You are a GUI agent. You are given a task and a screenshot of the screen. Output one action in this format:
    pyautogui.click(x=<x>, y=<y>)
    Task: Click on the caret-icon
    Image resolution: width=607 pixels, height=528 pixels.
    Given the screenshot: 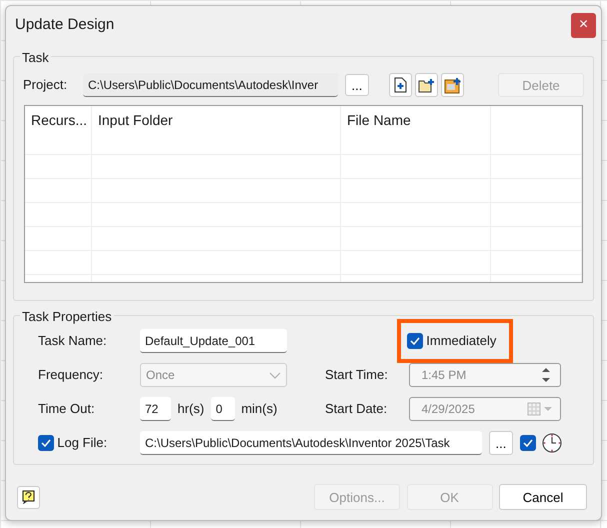 What is the action you would take?
    pyautogui.click(x=275, y=375)
    